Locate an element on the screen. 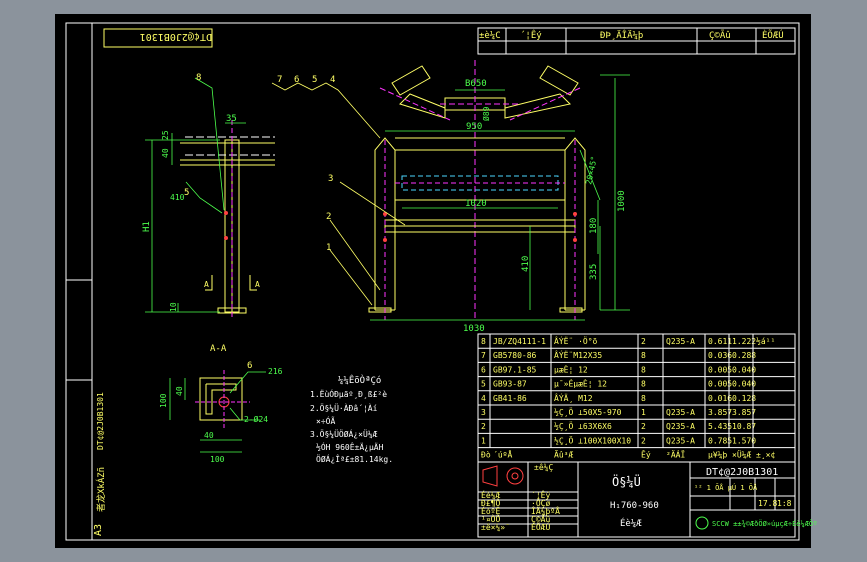 This screenshot has width=867, height=562. rev-col-1: ±è¼C is located at coordinates (490, 35).